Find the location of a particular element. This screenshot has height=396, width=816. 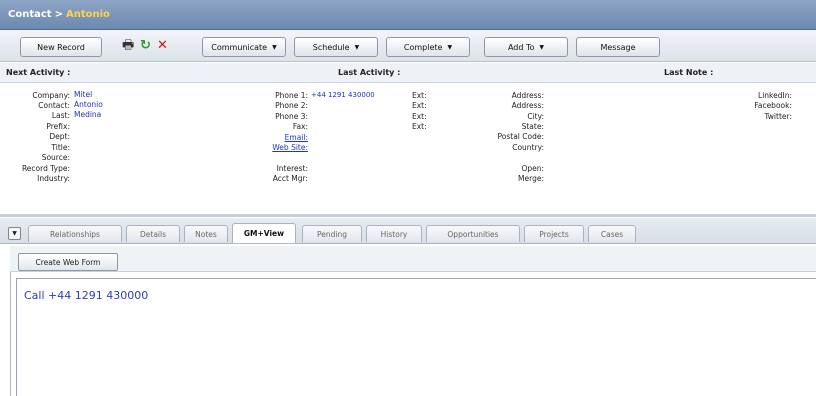

refresh-icon: ↻ is located at coordinates (145, 45).